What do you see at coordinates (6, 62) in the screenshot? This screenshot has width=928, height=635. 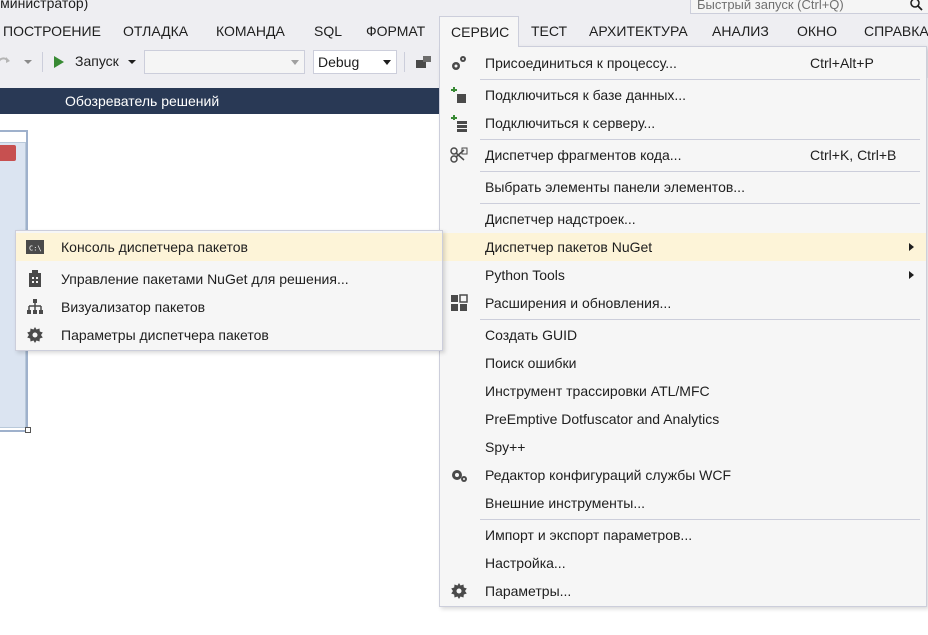 I see `redo-icon` at bounding box center [6, 62].